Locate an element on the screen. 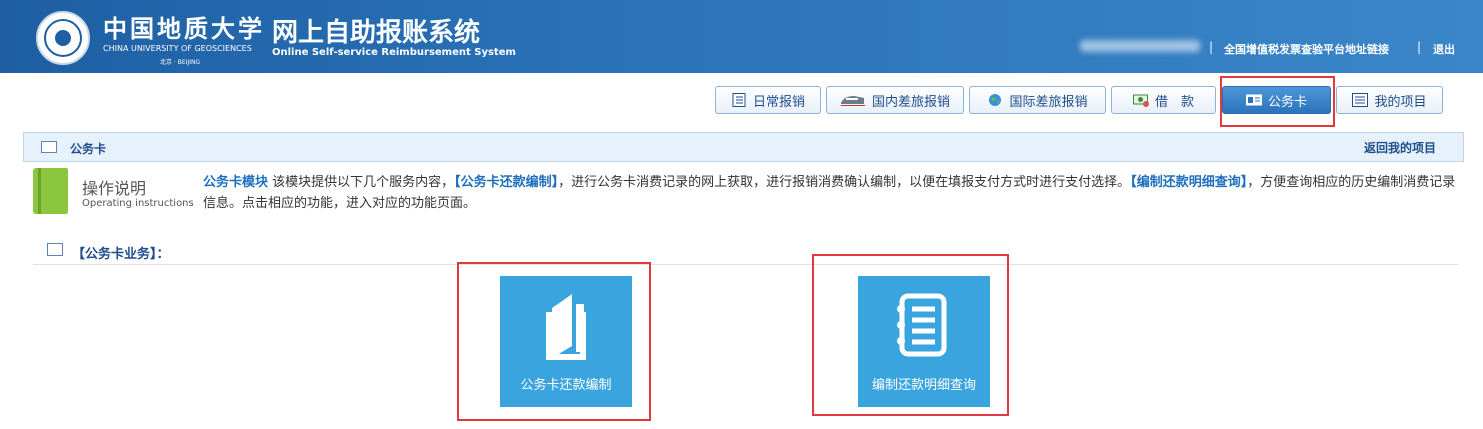 The image size is (1483, 429). notebook-icon is located at coordinates (739, 100).